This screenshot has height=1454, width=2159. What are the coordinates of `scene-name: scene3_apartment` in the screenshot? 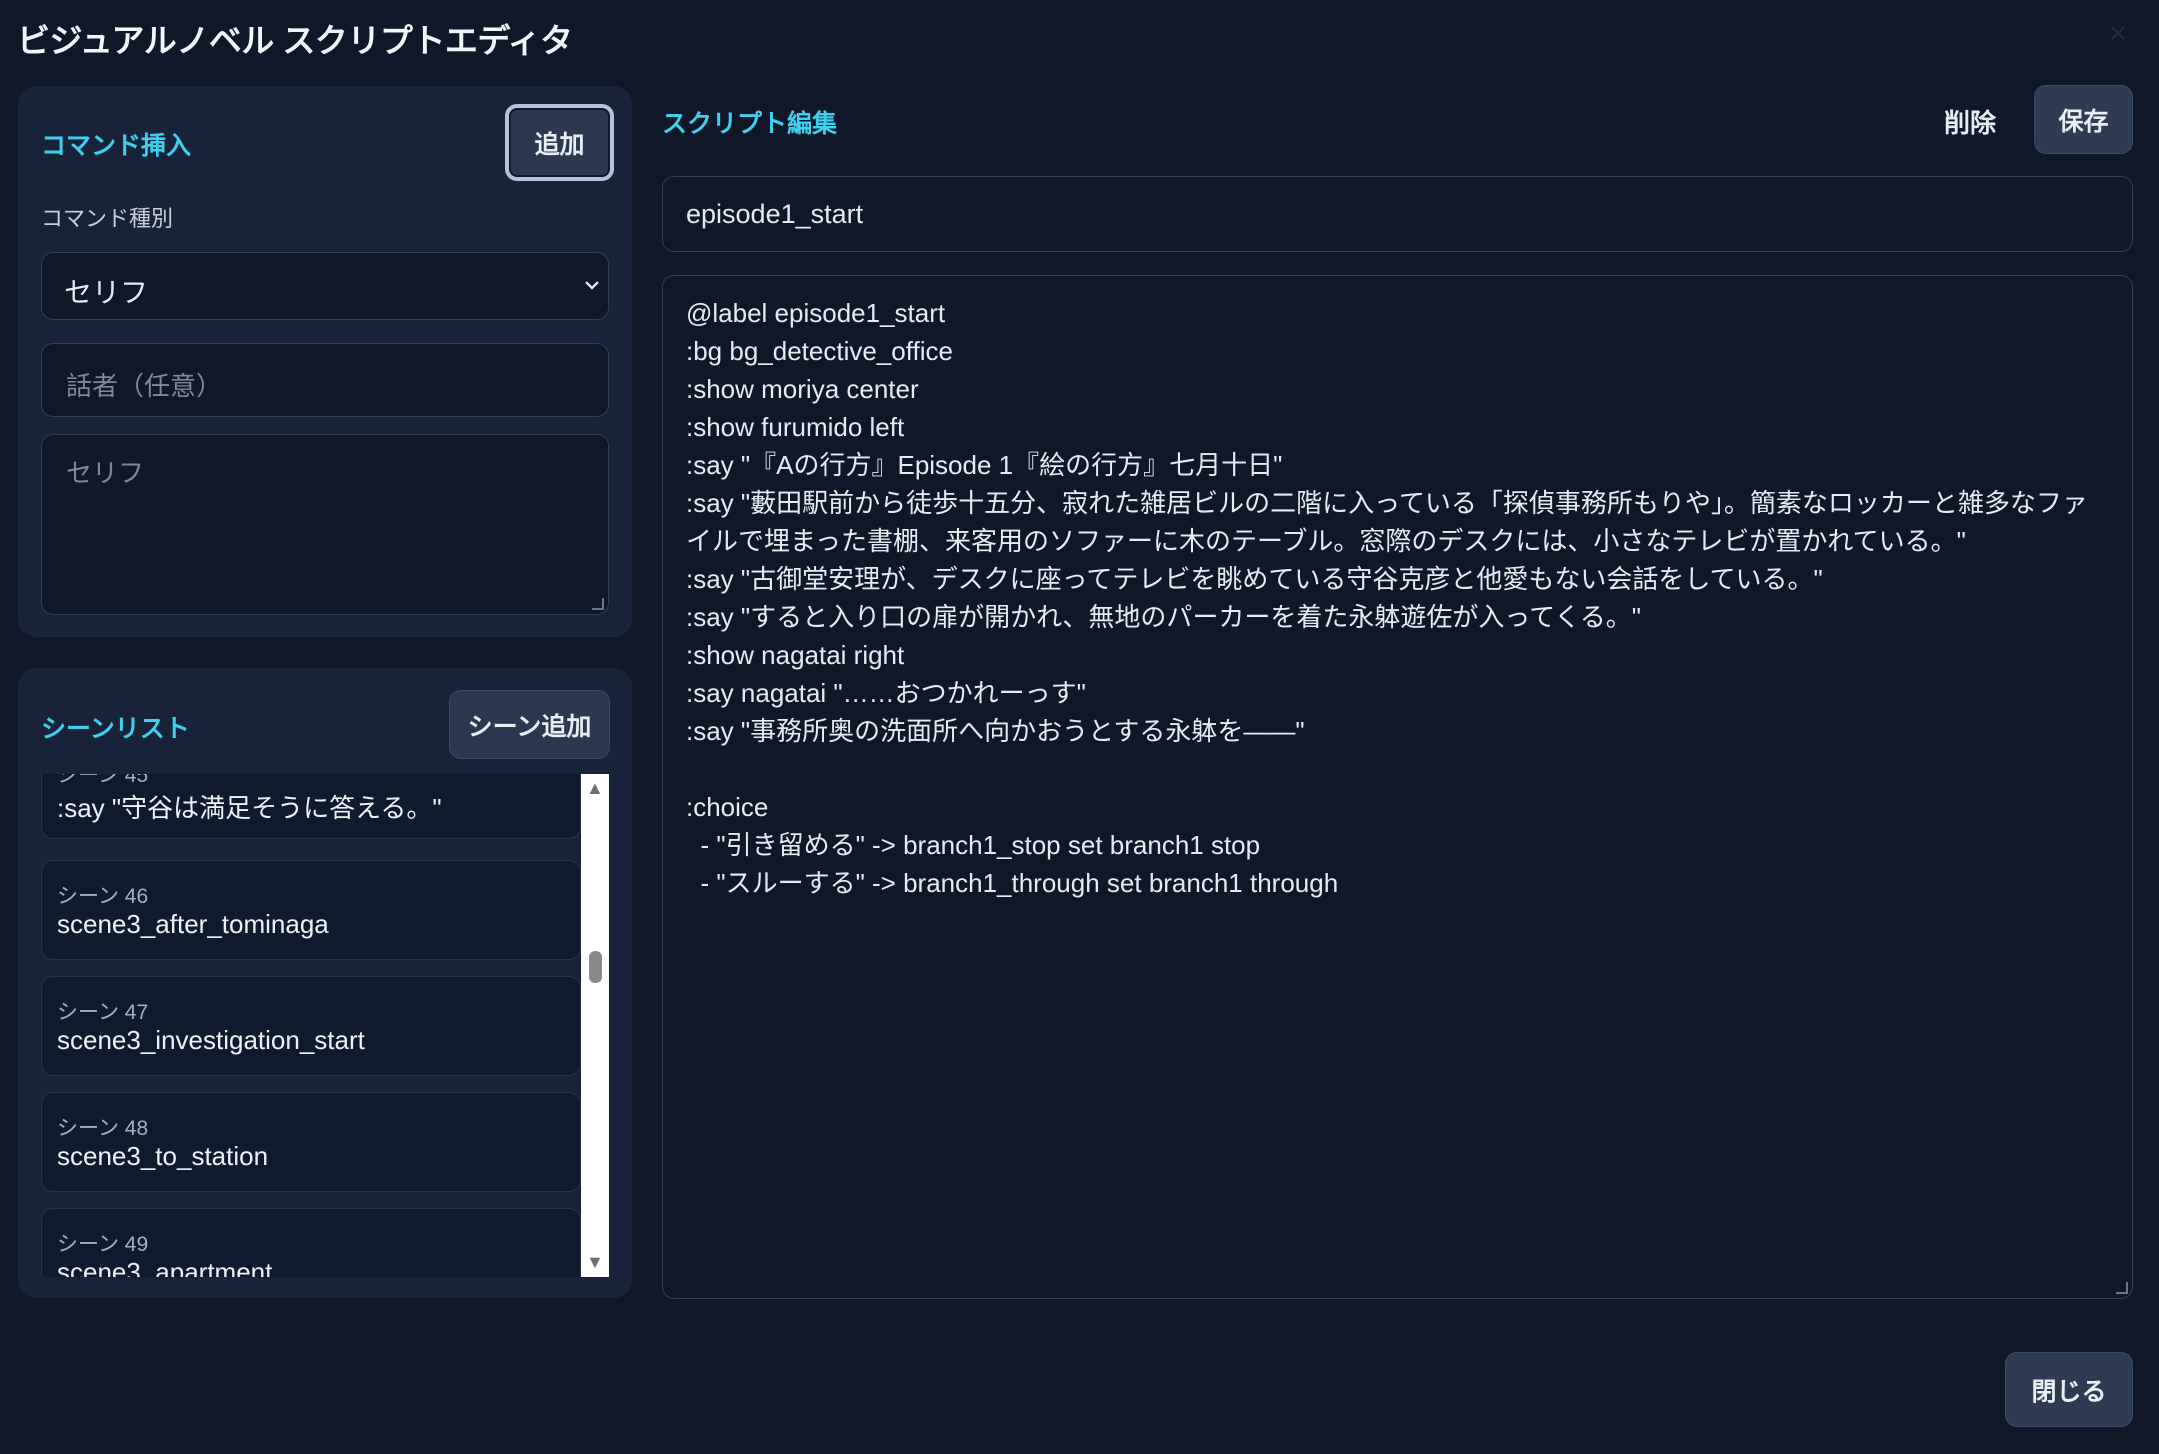 It's located at (165, 1267).